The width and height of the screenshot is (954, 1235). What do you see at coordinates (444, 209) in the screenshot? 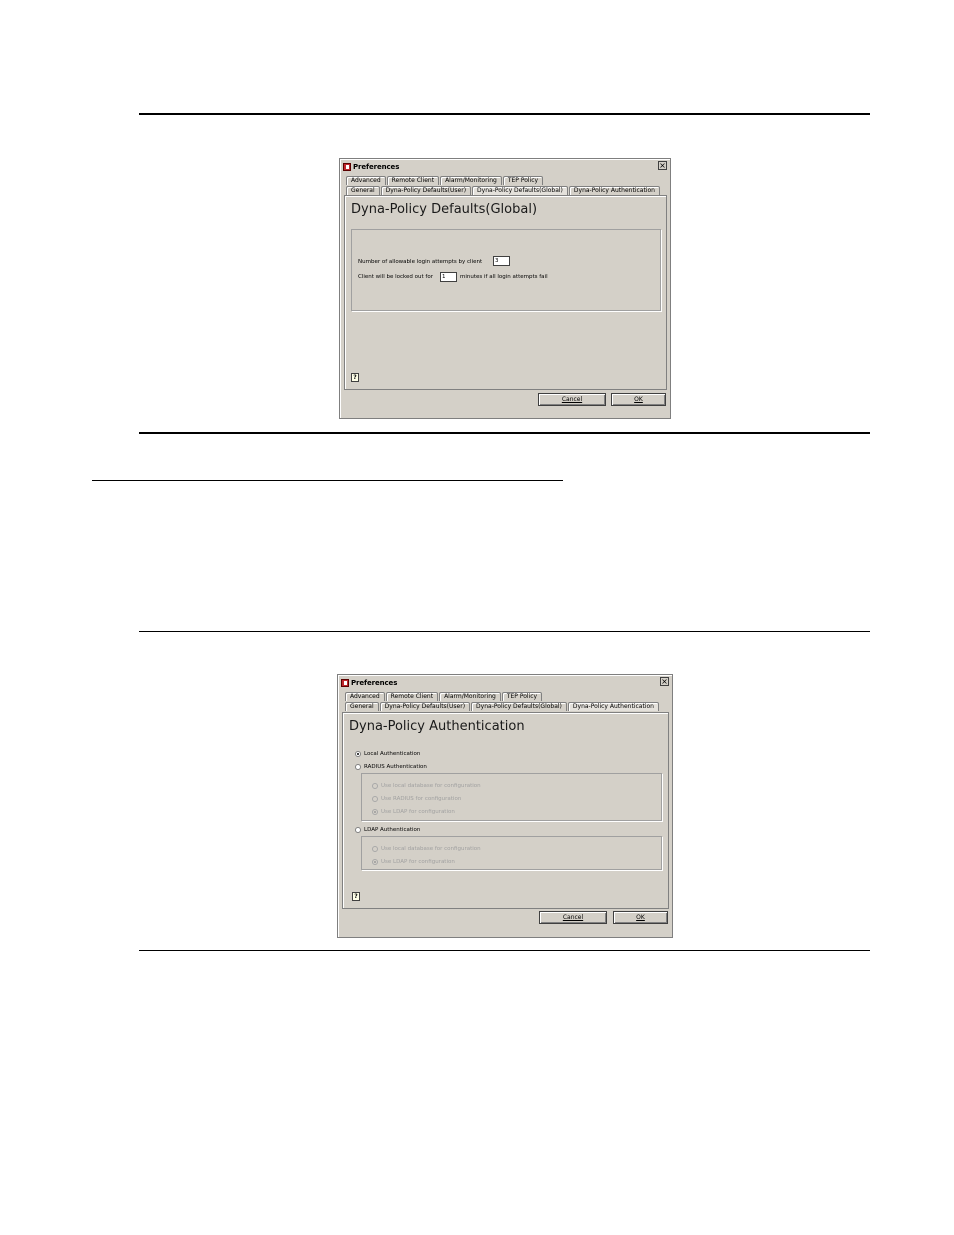
I see `panel-title: Dyna-Policy Defaults(Global)` at bounding box center [444, 209].